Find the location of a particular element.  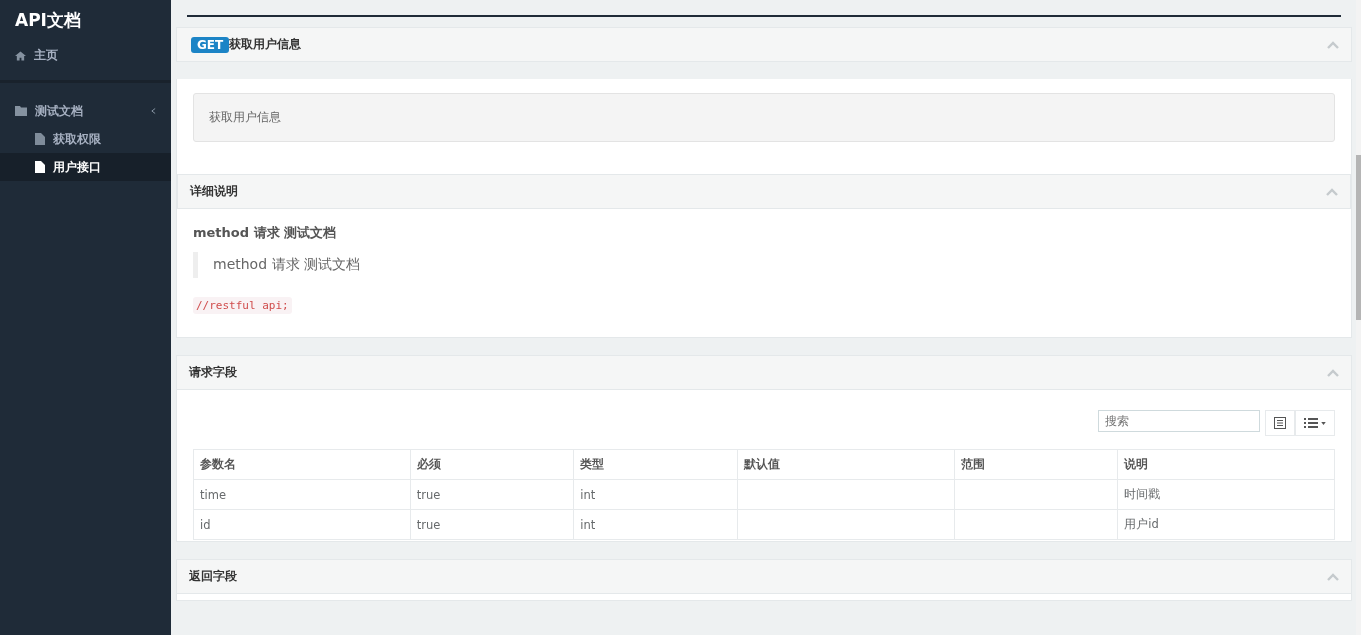

scrollbar is located at coordinates (1358, 237).